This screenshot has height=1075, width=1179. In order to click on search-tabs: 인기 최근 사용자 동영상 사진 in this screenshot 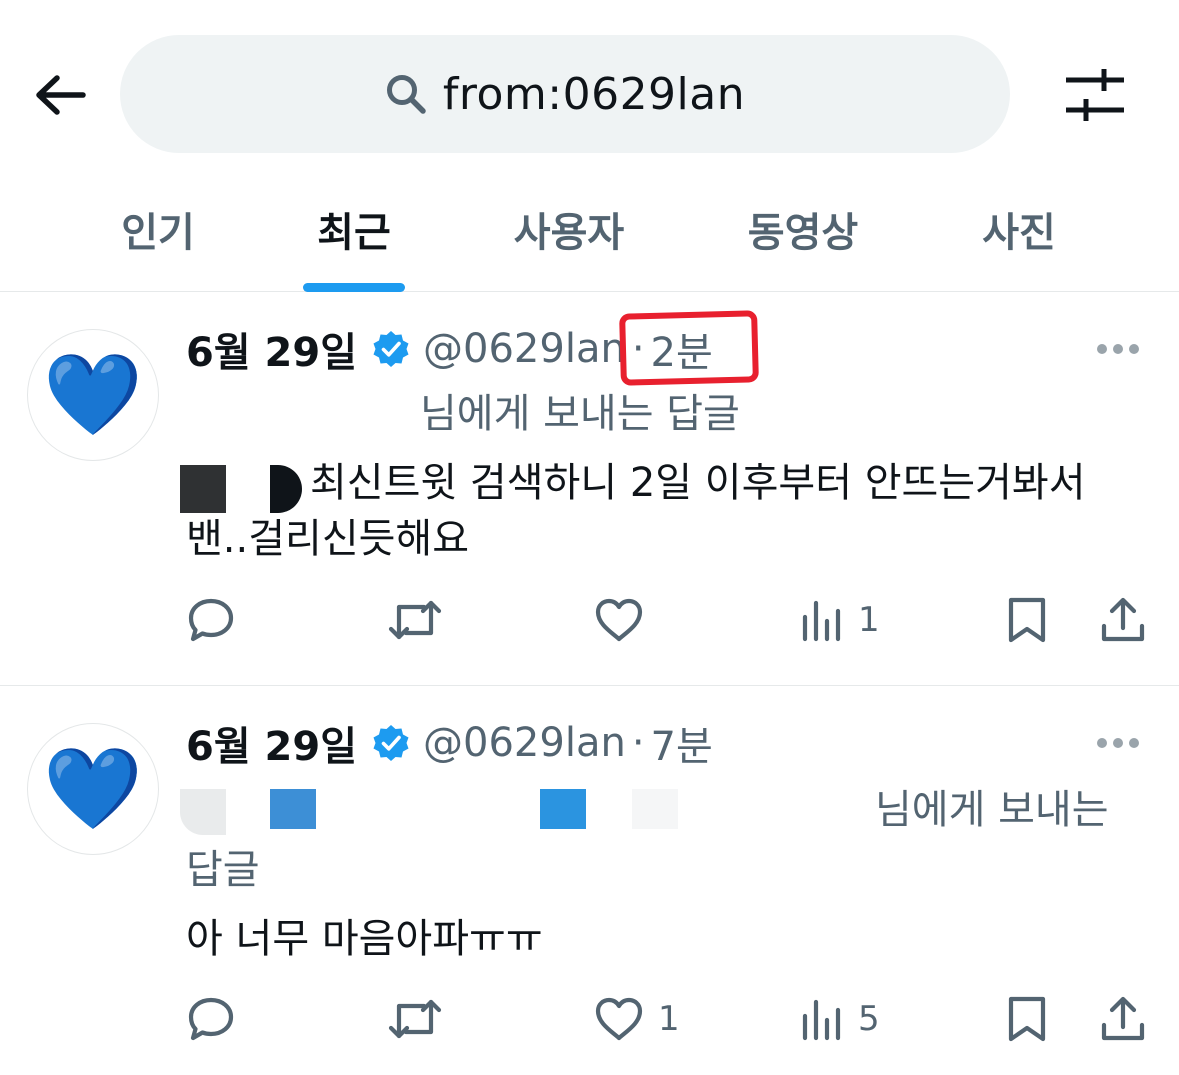, I will do `click(589, 236)`.